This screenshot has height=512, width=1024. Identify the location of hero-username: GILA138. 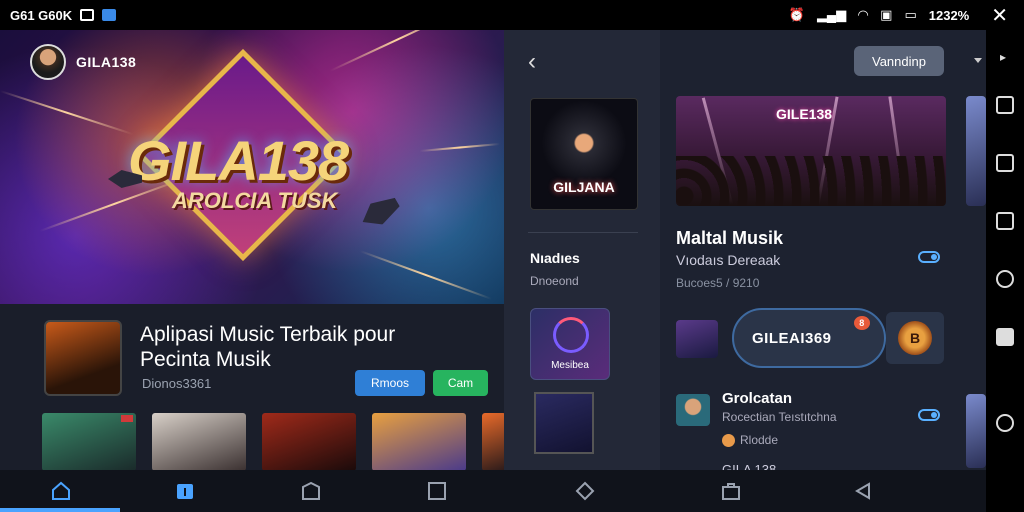
(106, 62).